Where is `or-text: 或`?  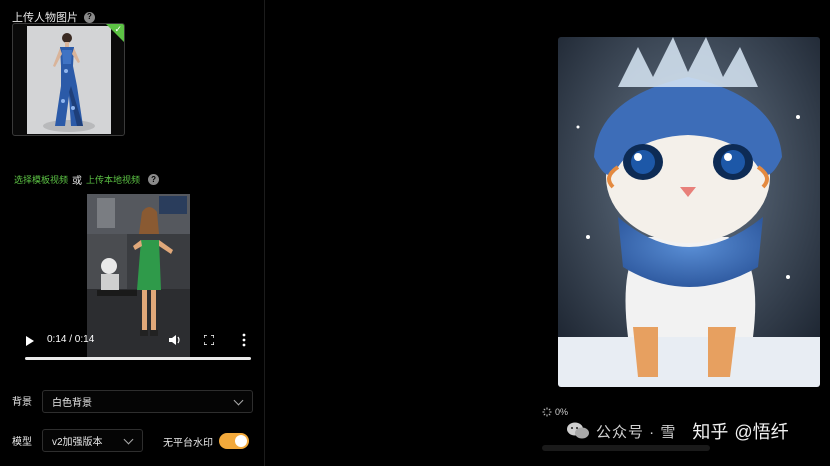 or-text: 或 is located at coordinates (77, 181).